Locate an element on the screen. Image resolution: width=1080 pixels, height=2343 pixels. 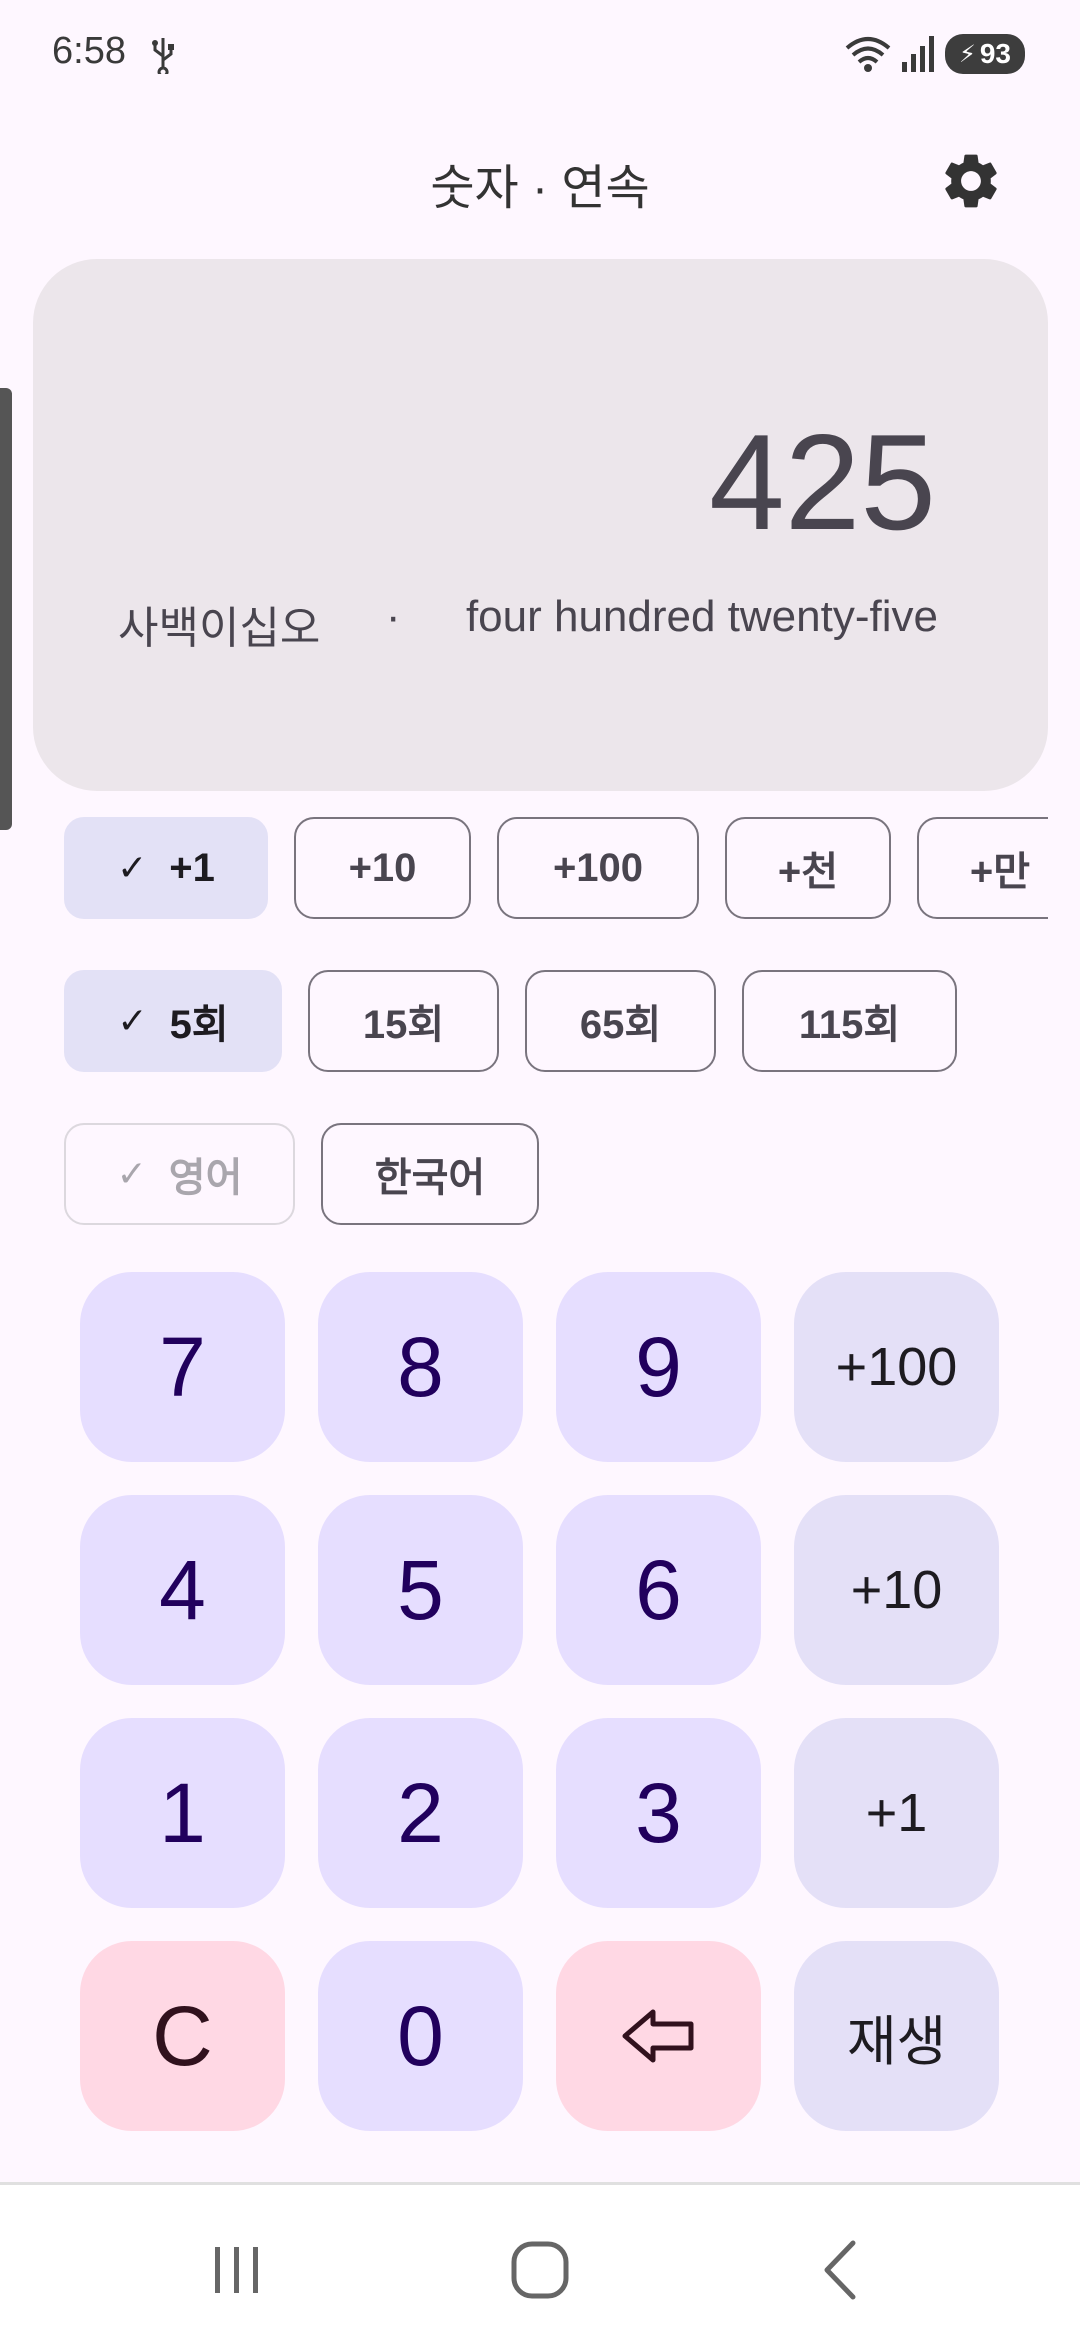
key-6: 6 is located at coordinates (658, 1590).